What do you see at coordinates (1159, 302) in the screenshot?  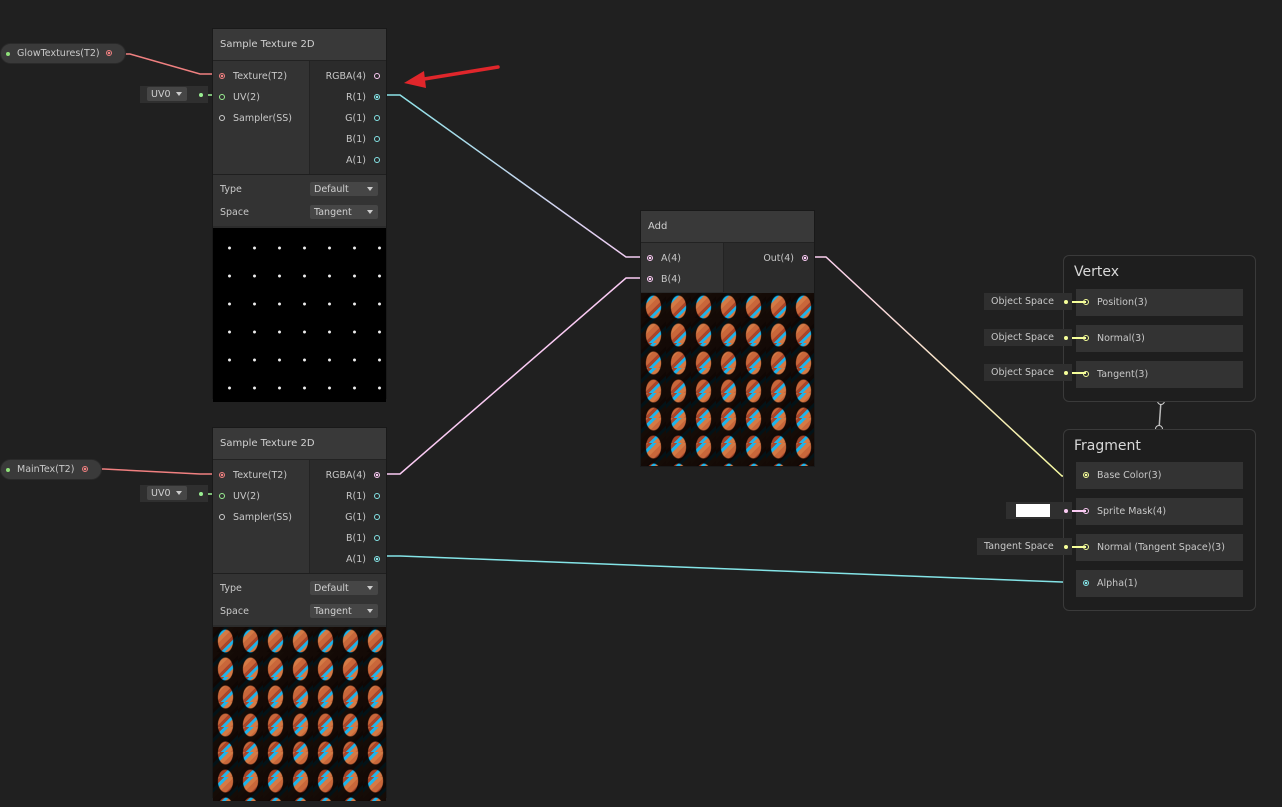 I see `vertex-slot: Position(3)` at bounding box center [1159, 302].